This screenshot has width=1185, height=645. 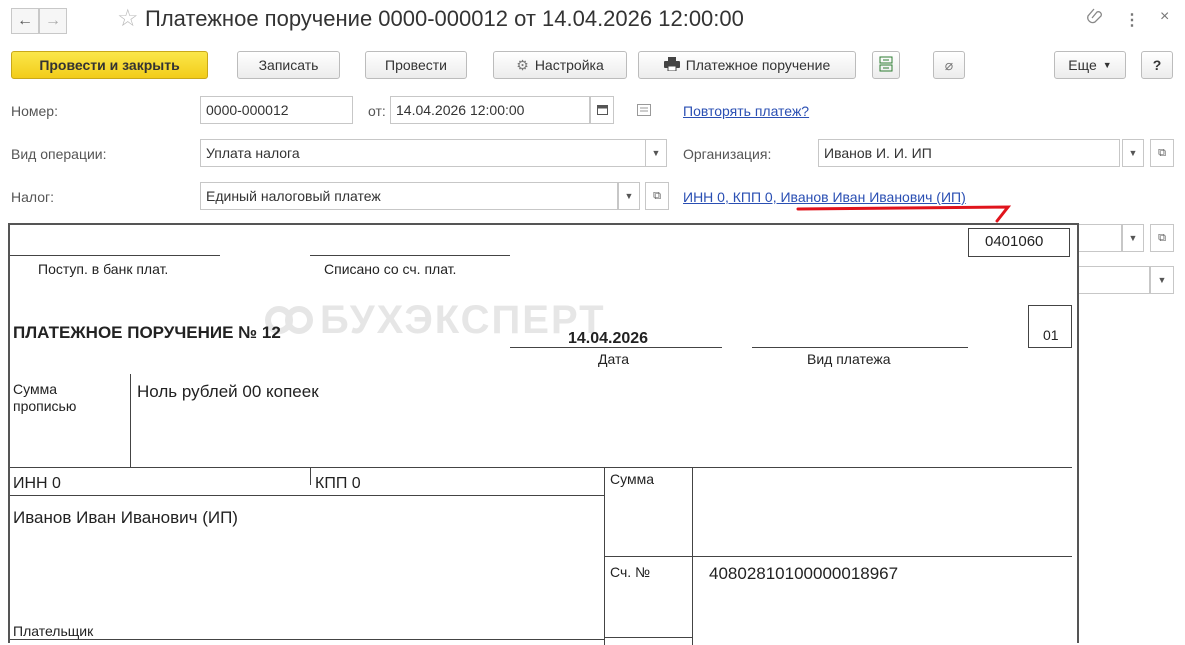 I want to click on more-label: Еще, so click(x=1082, y=65).